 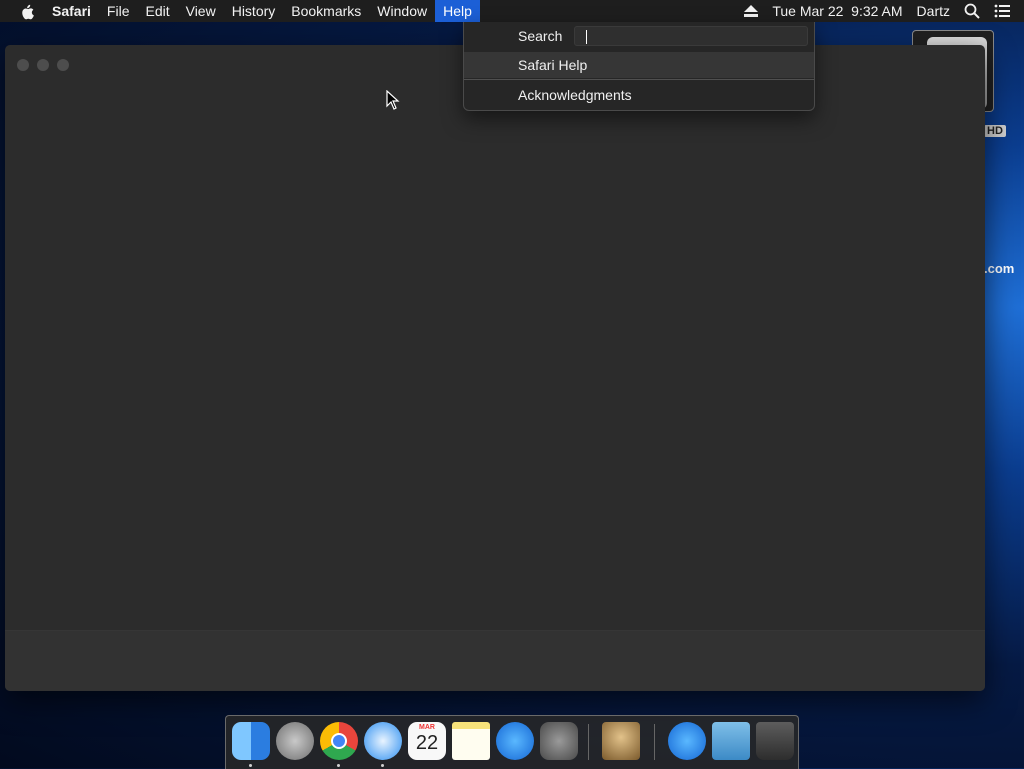 What do you see at coordinates (586, 37) in the screenshot?
I see `text-caret` at bounding box center [586, 37].